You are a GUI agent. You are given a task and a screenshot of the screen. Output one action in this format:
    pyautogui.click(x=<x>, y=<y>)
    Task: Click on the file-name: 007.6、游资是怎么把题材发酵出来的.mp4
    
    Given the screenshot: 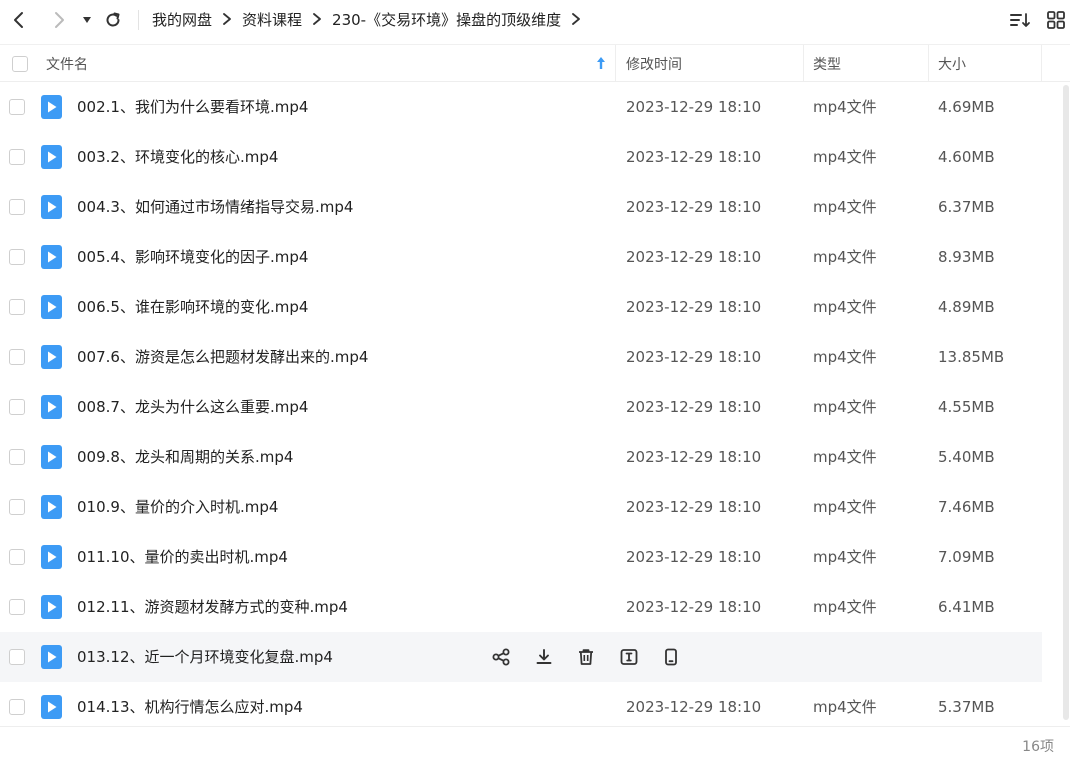 What is the action you would take?
    pyautogui.click(x=222, y=357)
    